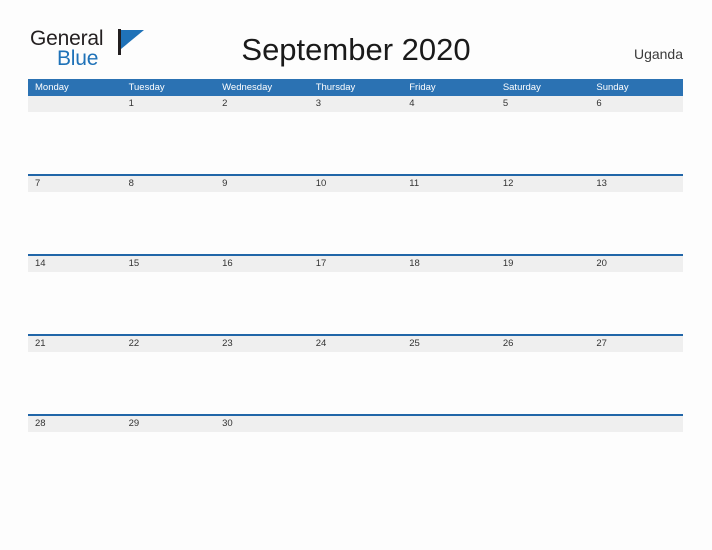 The image size is (712, 550). What do you see at coordinates (449, 184) in the screenshot?
I see `day-cell-number: 11` at bounding box center [449, 184].